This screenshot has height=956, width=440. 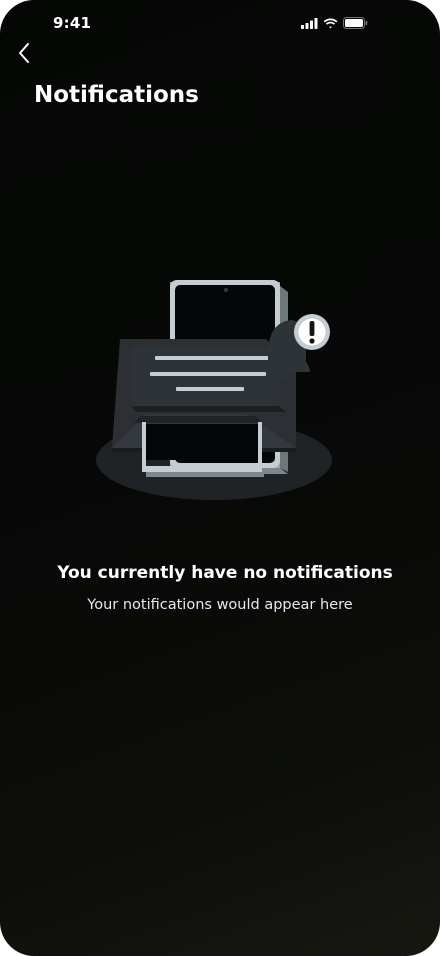 I want to click on empty-state-subtitle: Your notifications would appear here, so click(x=220, y=605).